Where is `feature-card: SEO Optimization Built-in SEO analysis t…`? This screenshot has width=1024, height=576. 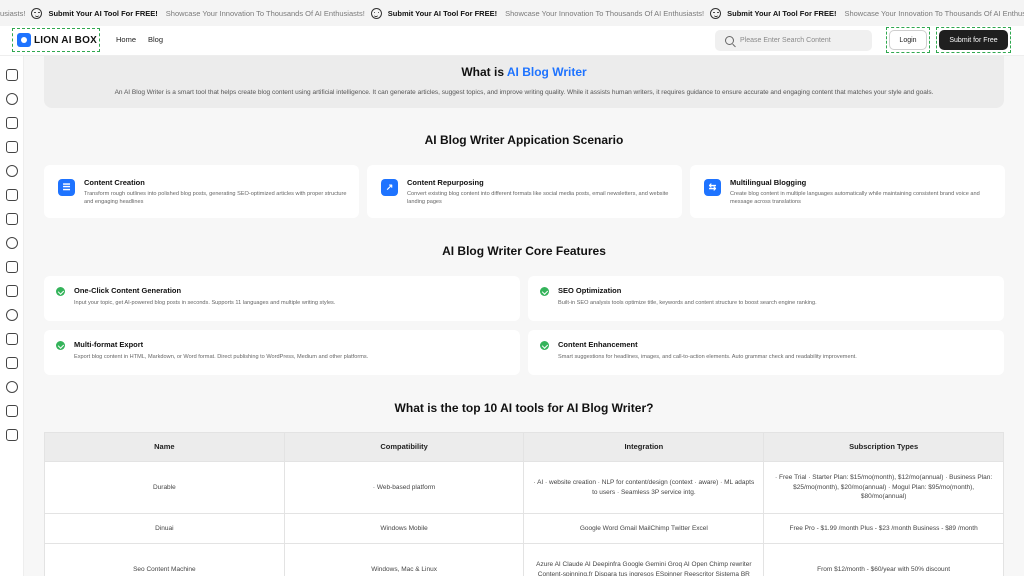 feature-card: SEO Optimization Built-in SEO analysis t… is located at coordinates (766, 298).